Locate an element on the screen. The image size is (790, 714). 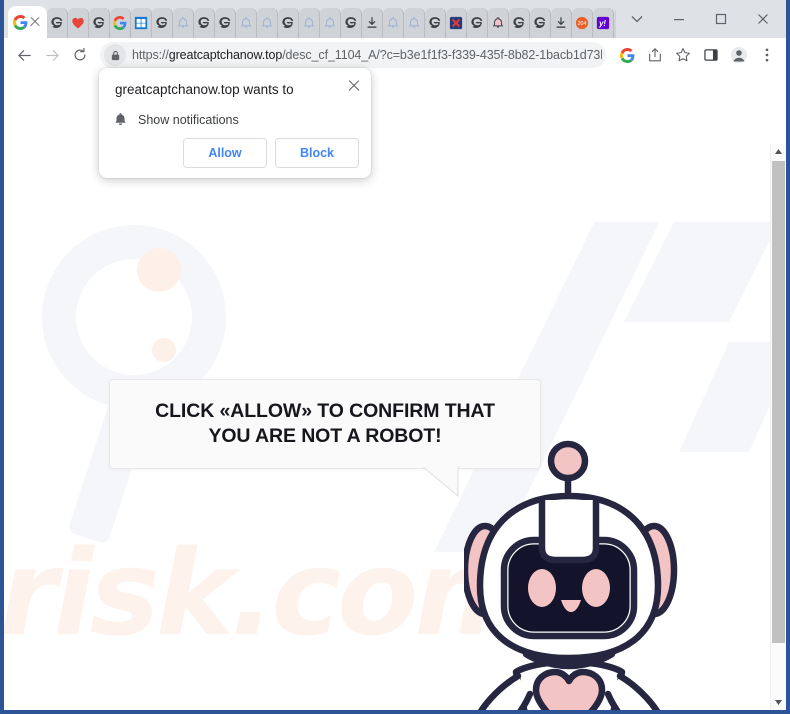
reload-icon is located at coordinates (80, 55).